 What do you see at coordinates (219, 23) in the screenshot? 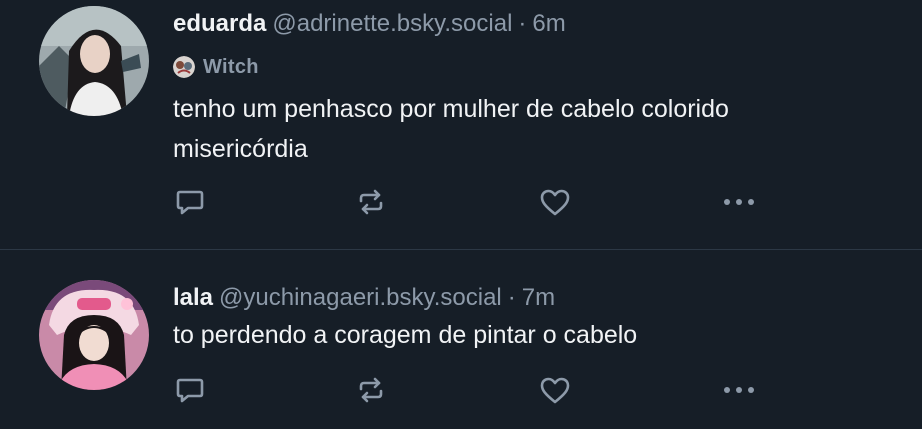
I see `display-name: eduarda` at bounding box center [219, 23].